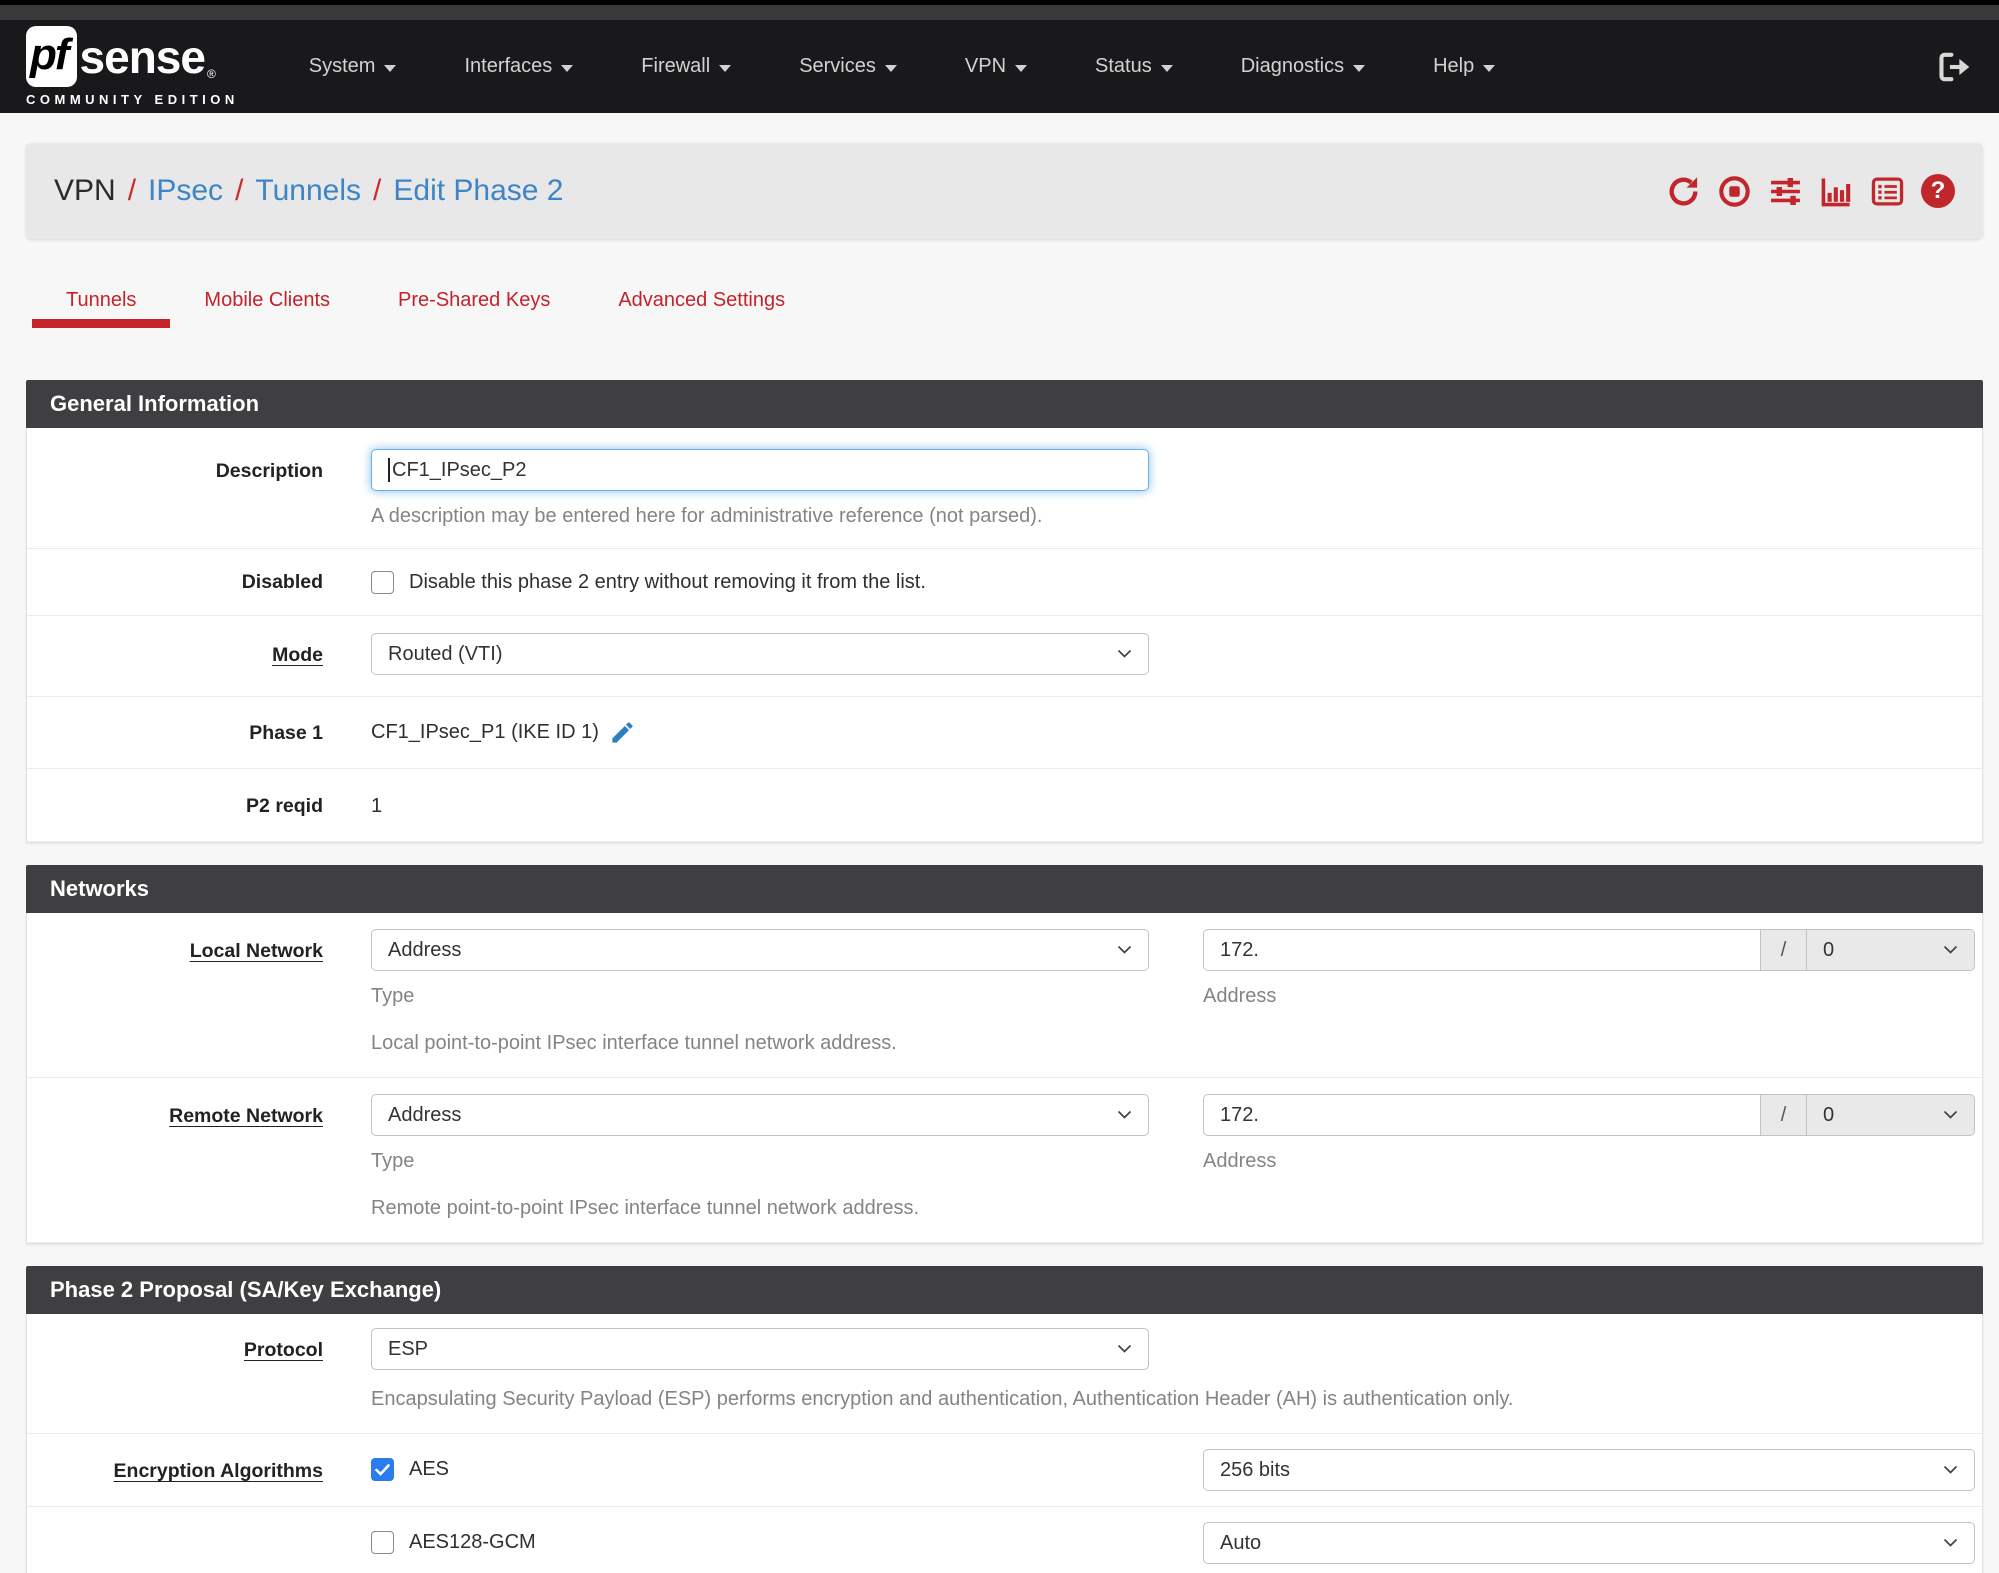 The width and height of the screenshot is (1999, 1573). I want to click on local-network-type-help: Type, so click(393, 996).